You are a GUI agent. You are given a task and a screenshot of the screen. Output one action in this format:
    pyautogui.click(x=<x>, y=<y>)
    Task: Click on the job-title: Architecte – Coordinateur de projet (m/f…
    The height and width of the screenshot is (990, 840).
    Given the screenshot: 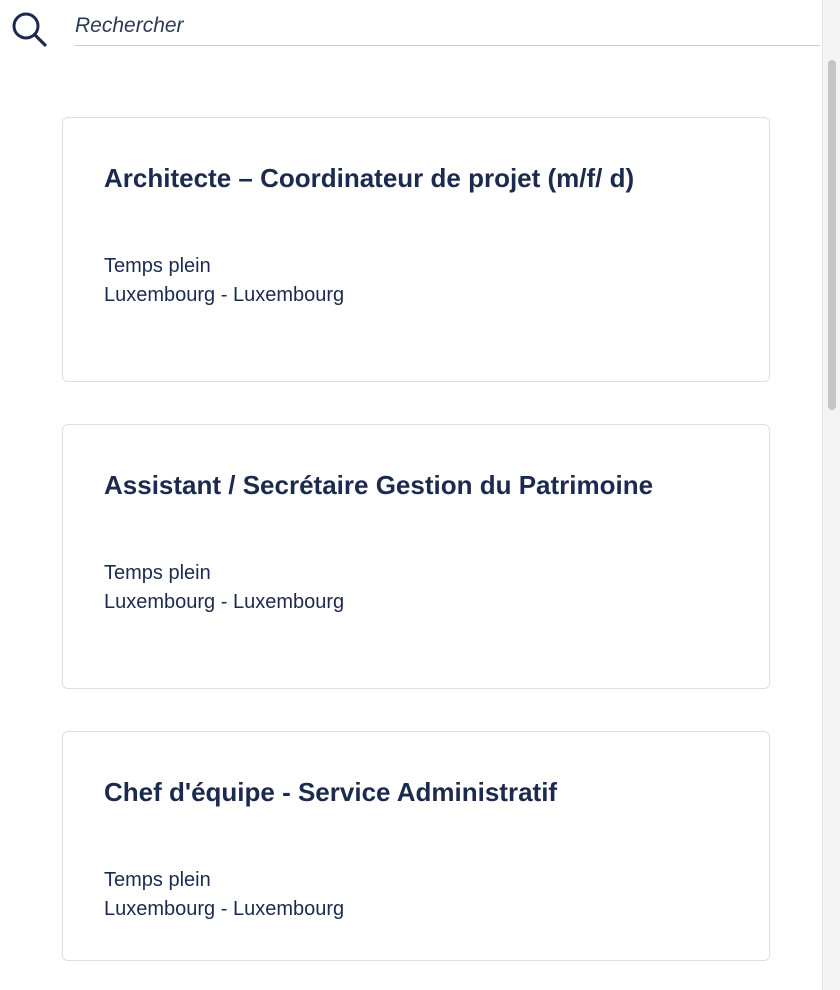 What is the action you would take?
    pyautogui.click(x=416, y=178)
    